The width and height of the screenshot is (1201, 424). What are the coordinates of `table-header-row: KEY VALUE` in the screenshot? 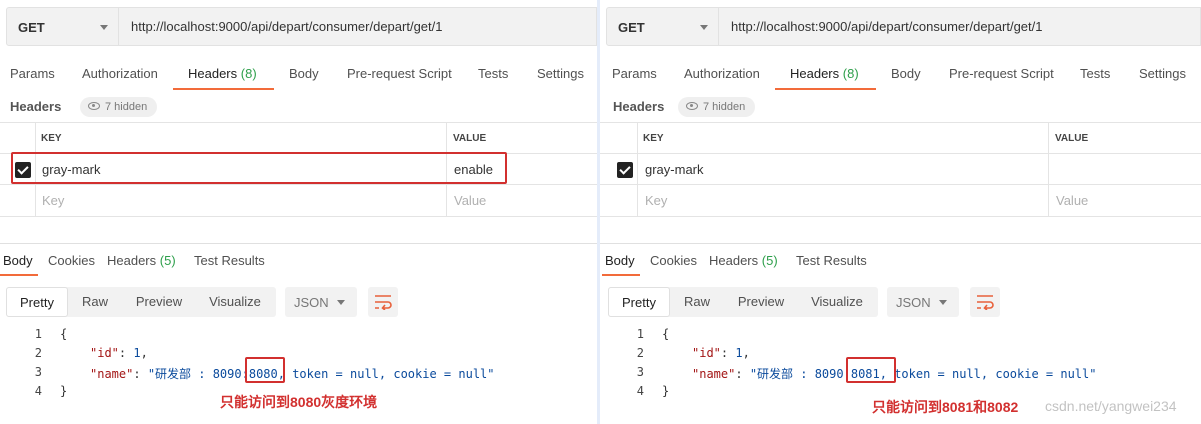 It's located at (900, 138).